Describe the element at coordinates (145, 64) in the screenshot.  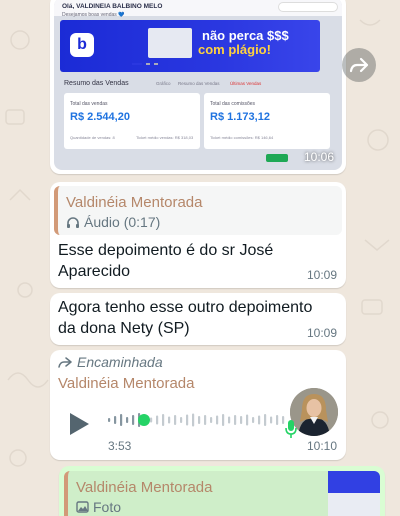
I see `carousel-dots` at that location.